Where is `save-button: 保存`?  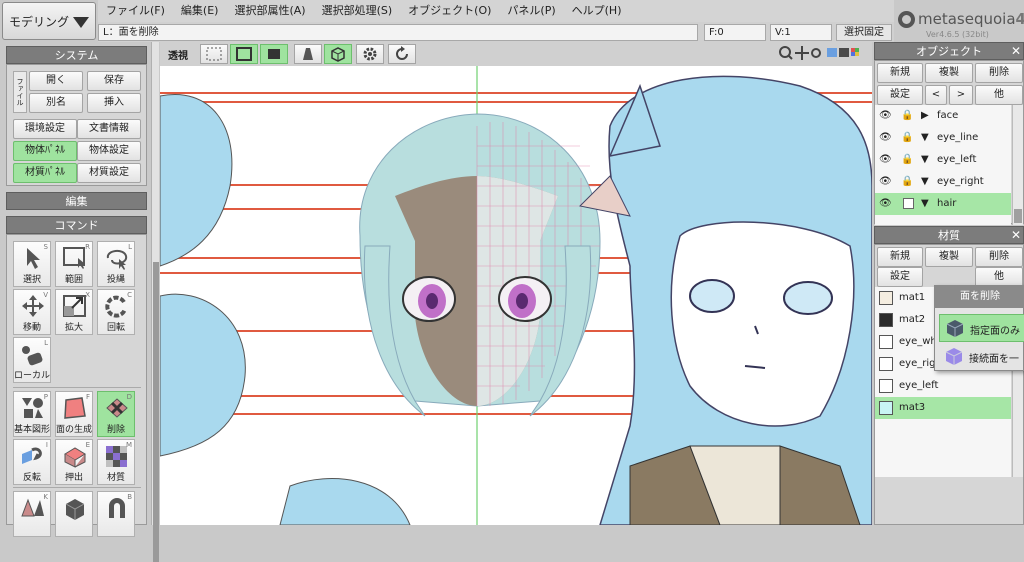
save-button: 保存 is located at coordinates (114, 81).